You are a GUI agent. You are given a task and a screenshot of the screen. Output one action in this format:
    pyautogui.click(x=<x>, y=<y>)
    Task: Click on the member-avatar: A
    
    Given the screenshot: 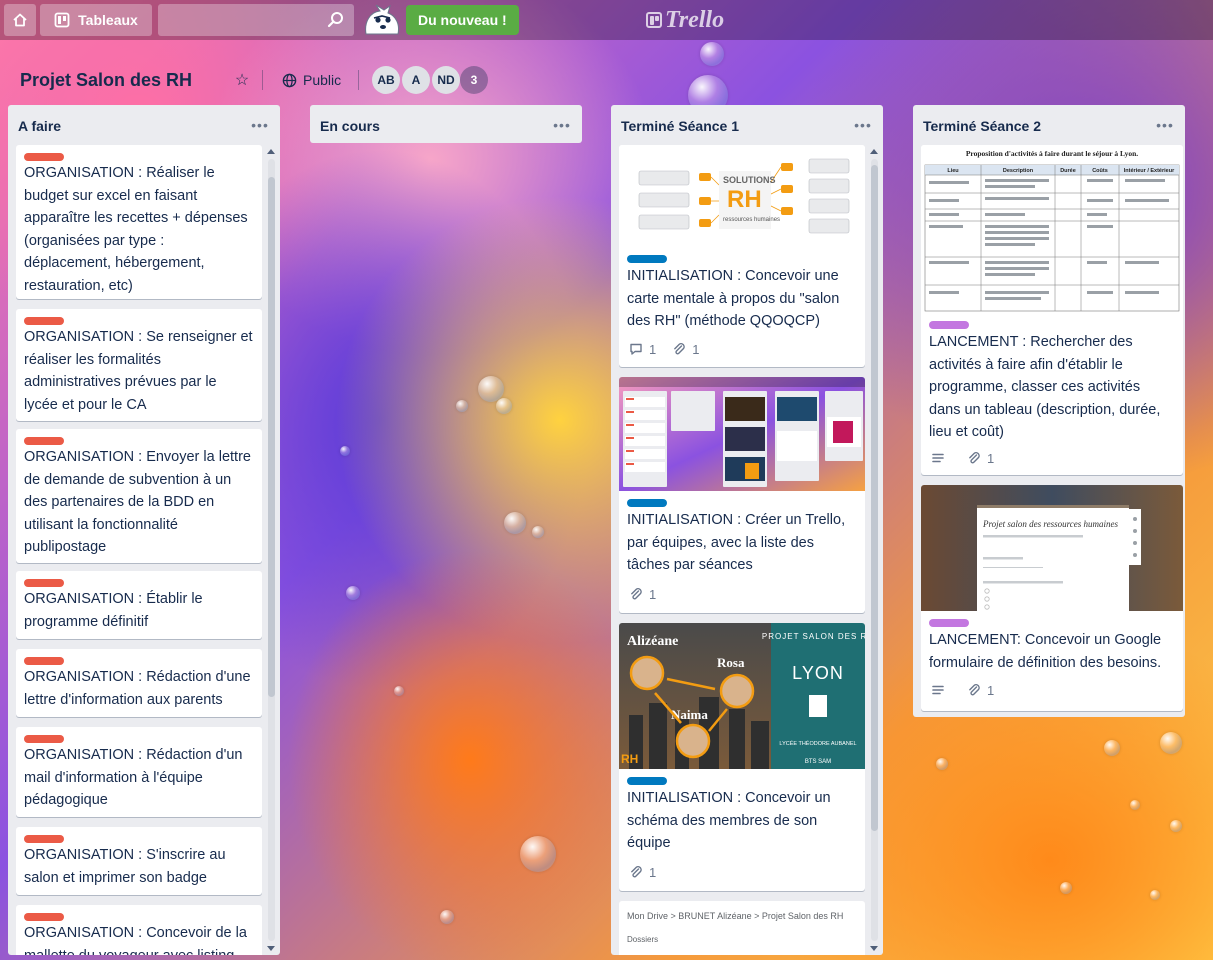 What is the action you would take?
    pyautogui.click(x=416, y=80)
    